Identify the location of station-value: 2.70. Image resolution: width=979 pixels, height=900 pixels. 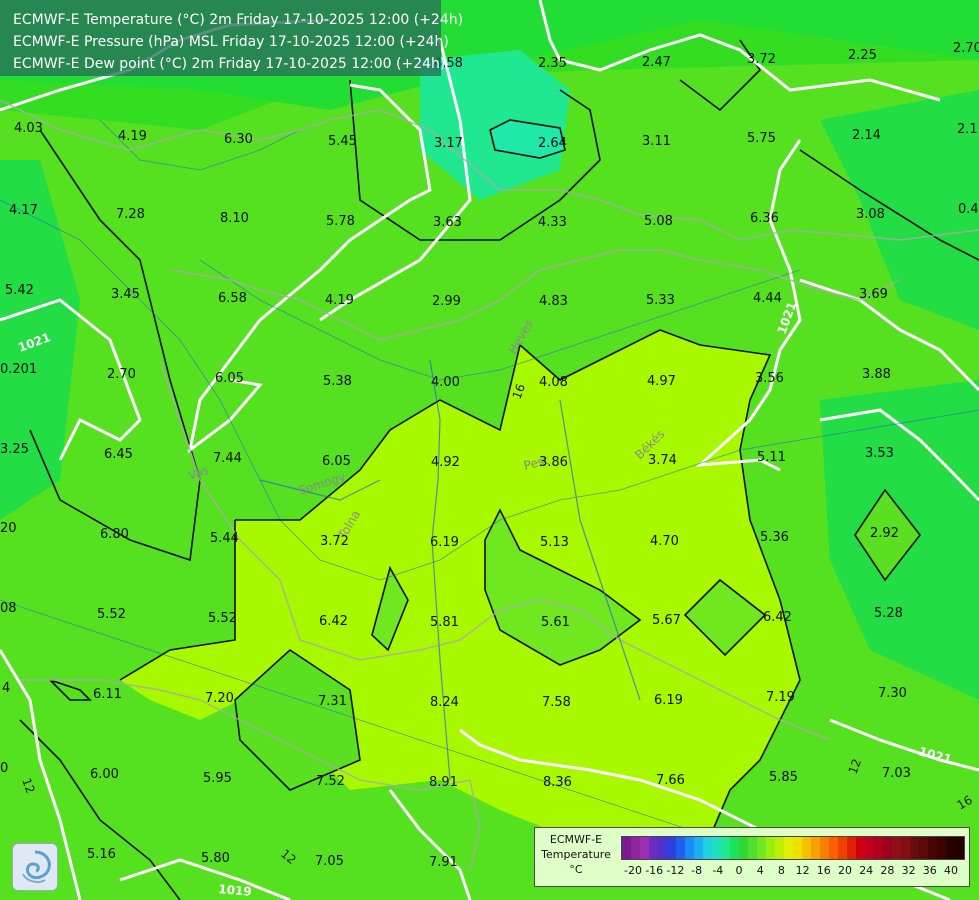
(966, 48).